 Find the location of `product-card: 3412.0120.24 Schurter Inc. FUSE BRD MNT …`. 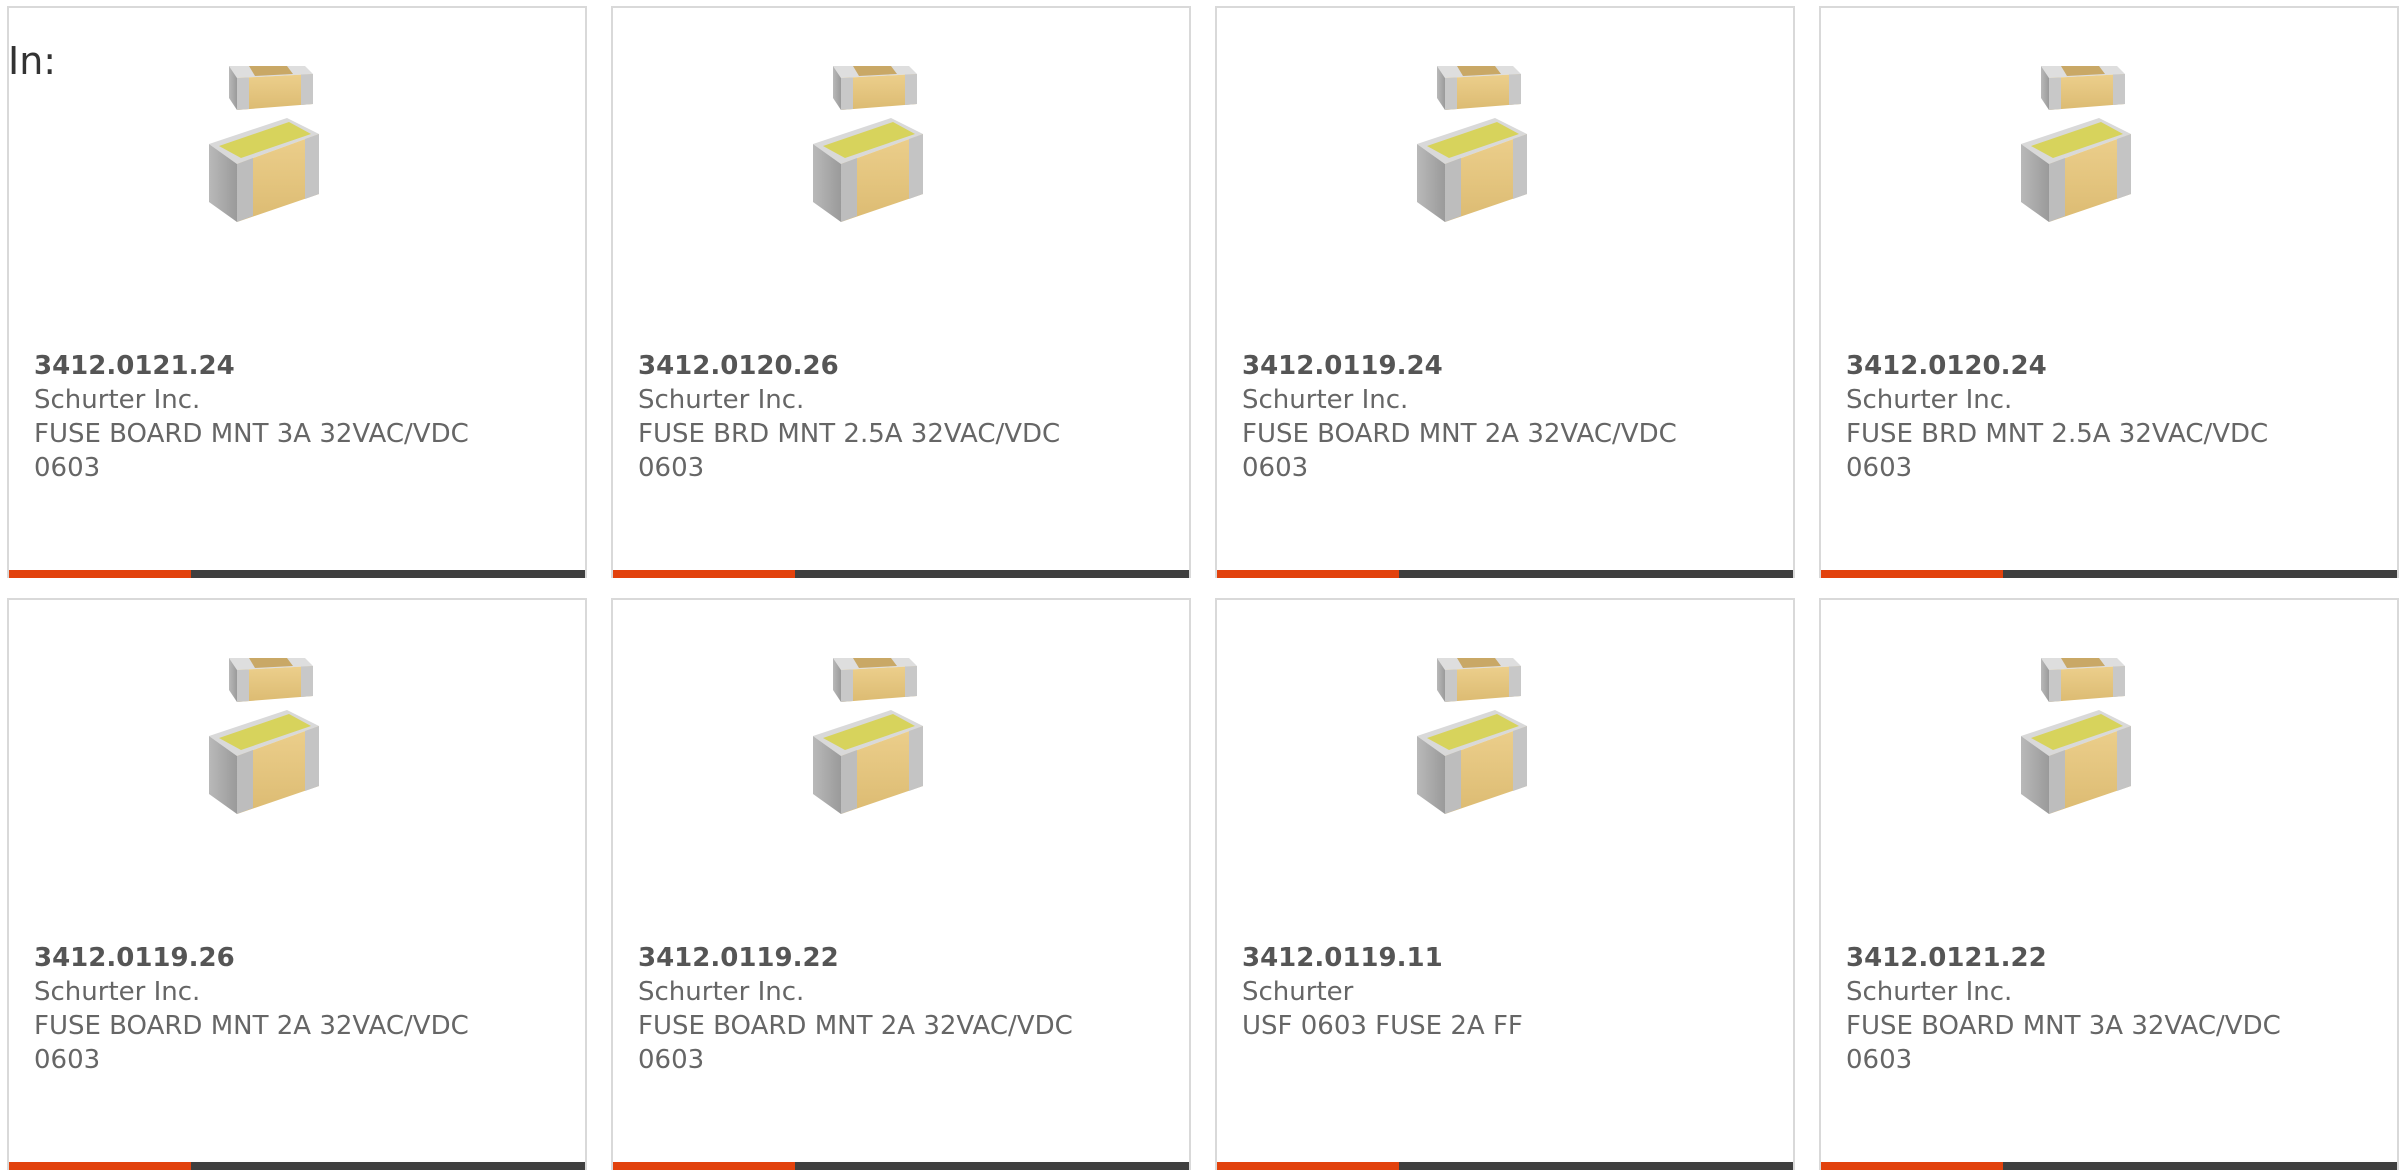

product-card: 3412.0120.24 Schurter Inc. FUSE BRD MNT … is located at coordinates (2109, 292).